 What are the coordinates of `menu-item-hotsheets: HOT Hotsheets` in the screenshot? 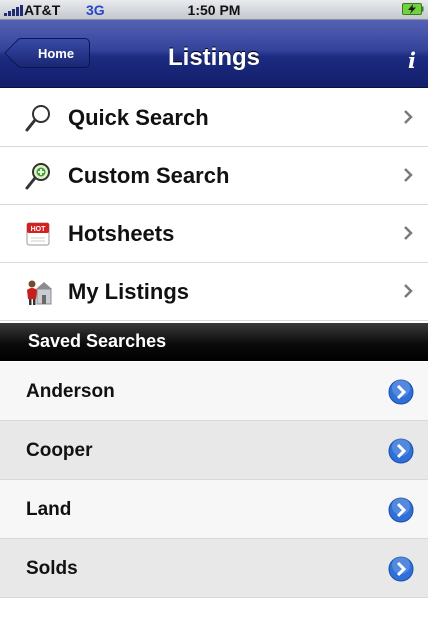 It's located at (214, 234).